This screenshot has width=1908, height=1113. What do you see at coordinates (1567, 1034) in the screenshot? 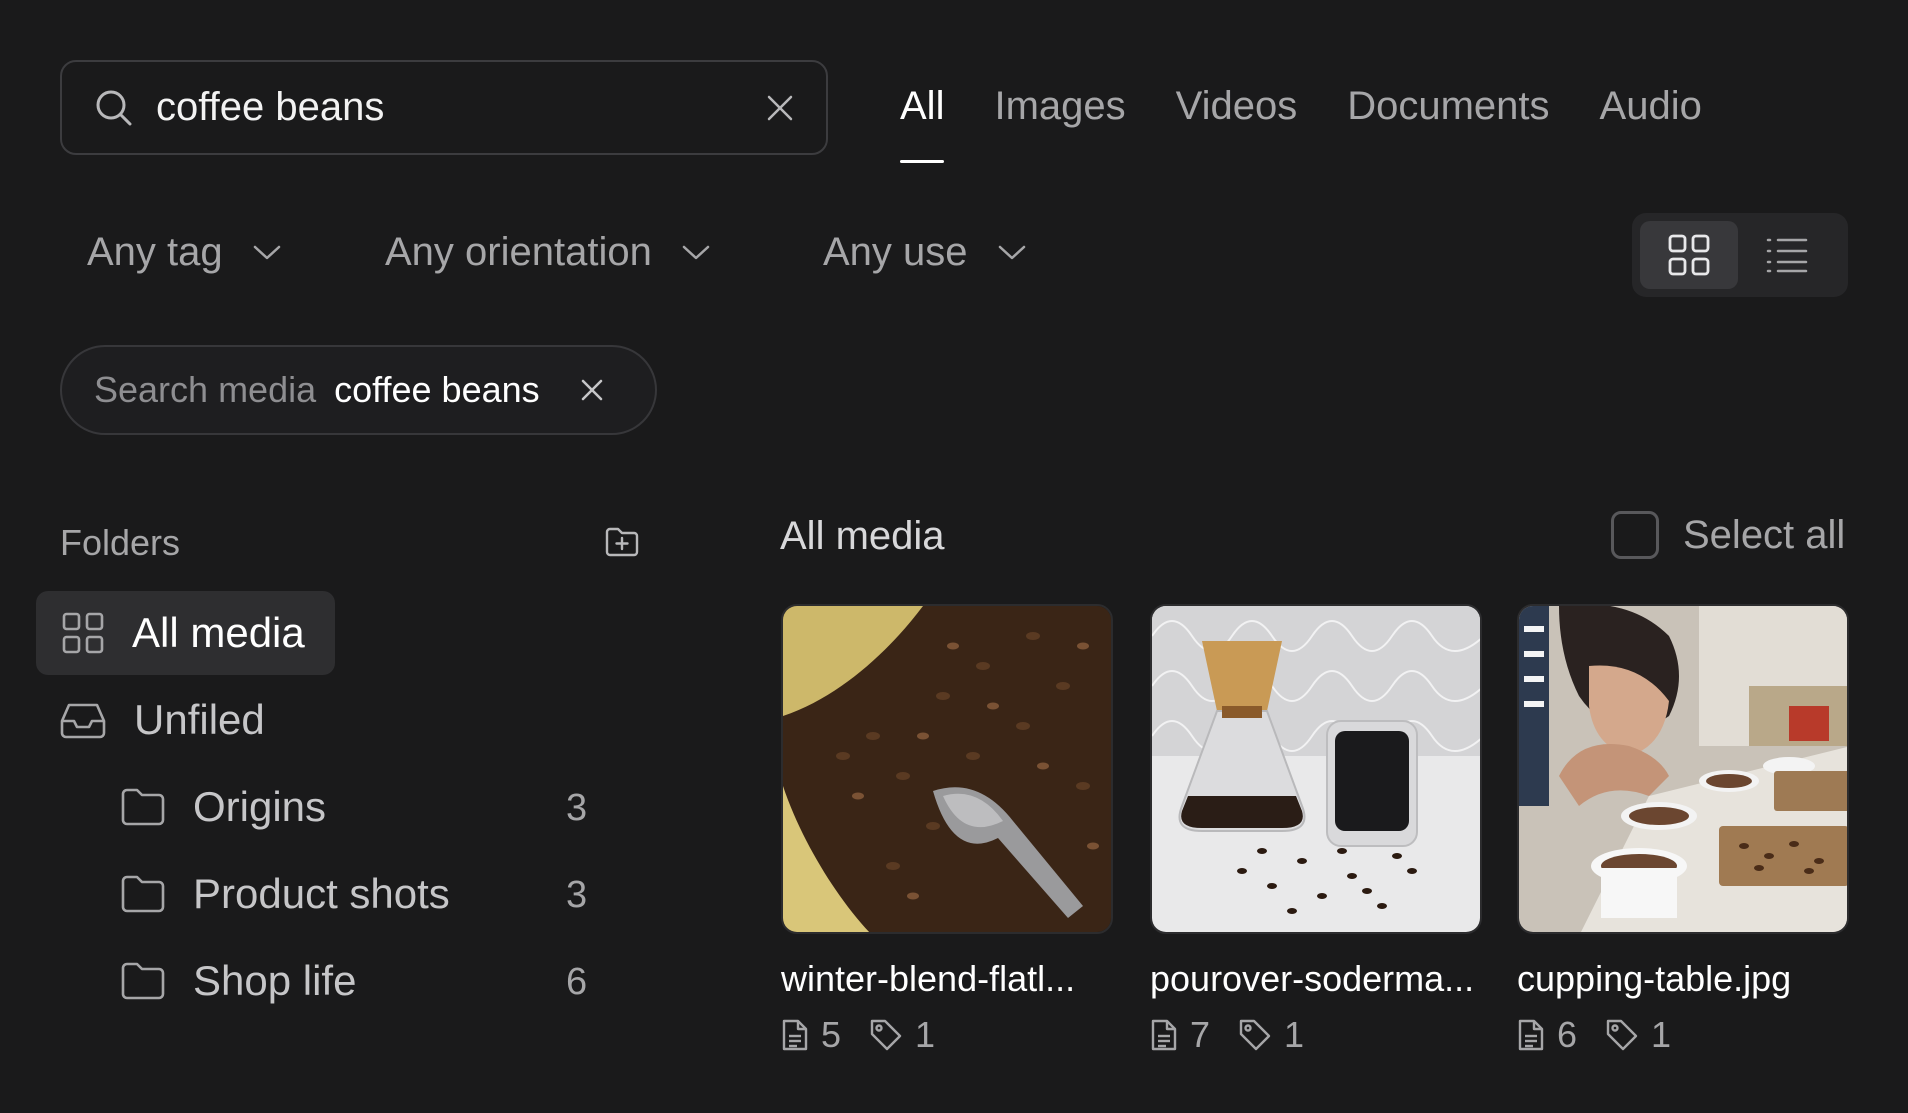
I see `file-count: 6` at bounding box center [1567, 1034].